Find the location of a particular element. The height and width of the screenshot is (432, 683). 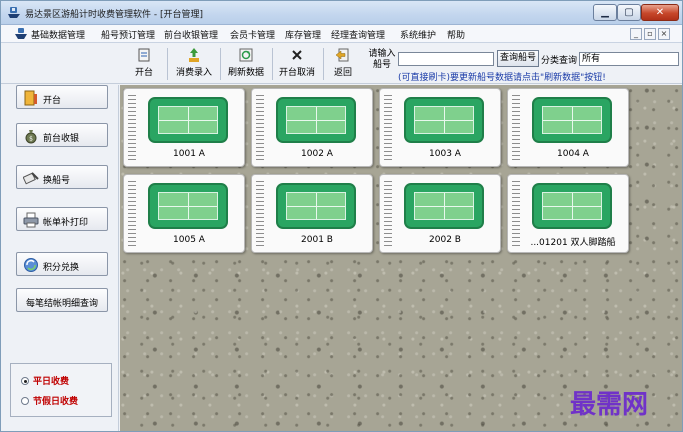

boat-card: 2002 B is located at coordinates (440, 213).